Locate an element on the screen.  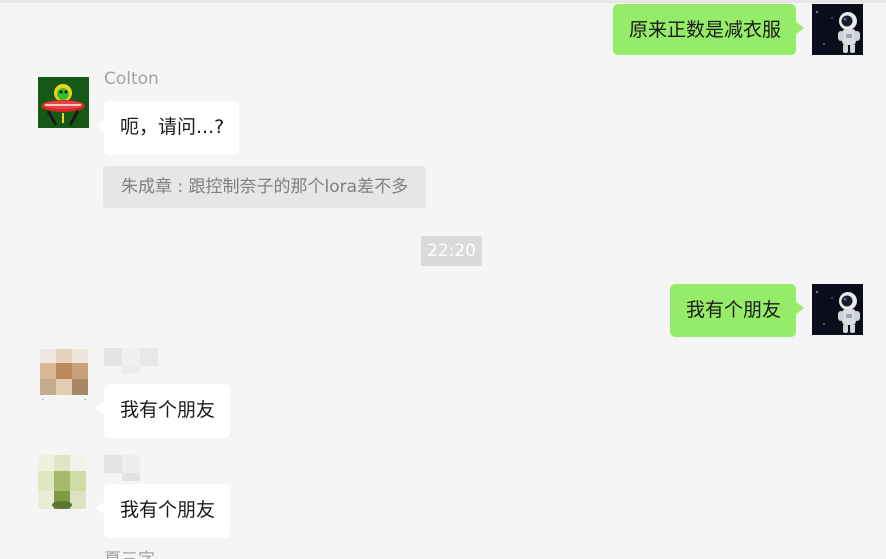
message-bubble-outgoing: 原来正数是减衣服 is located at coordinates (708, 29).